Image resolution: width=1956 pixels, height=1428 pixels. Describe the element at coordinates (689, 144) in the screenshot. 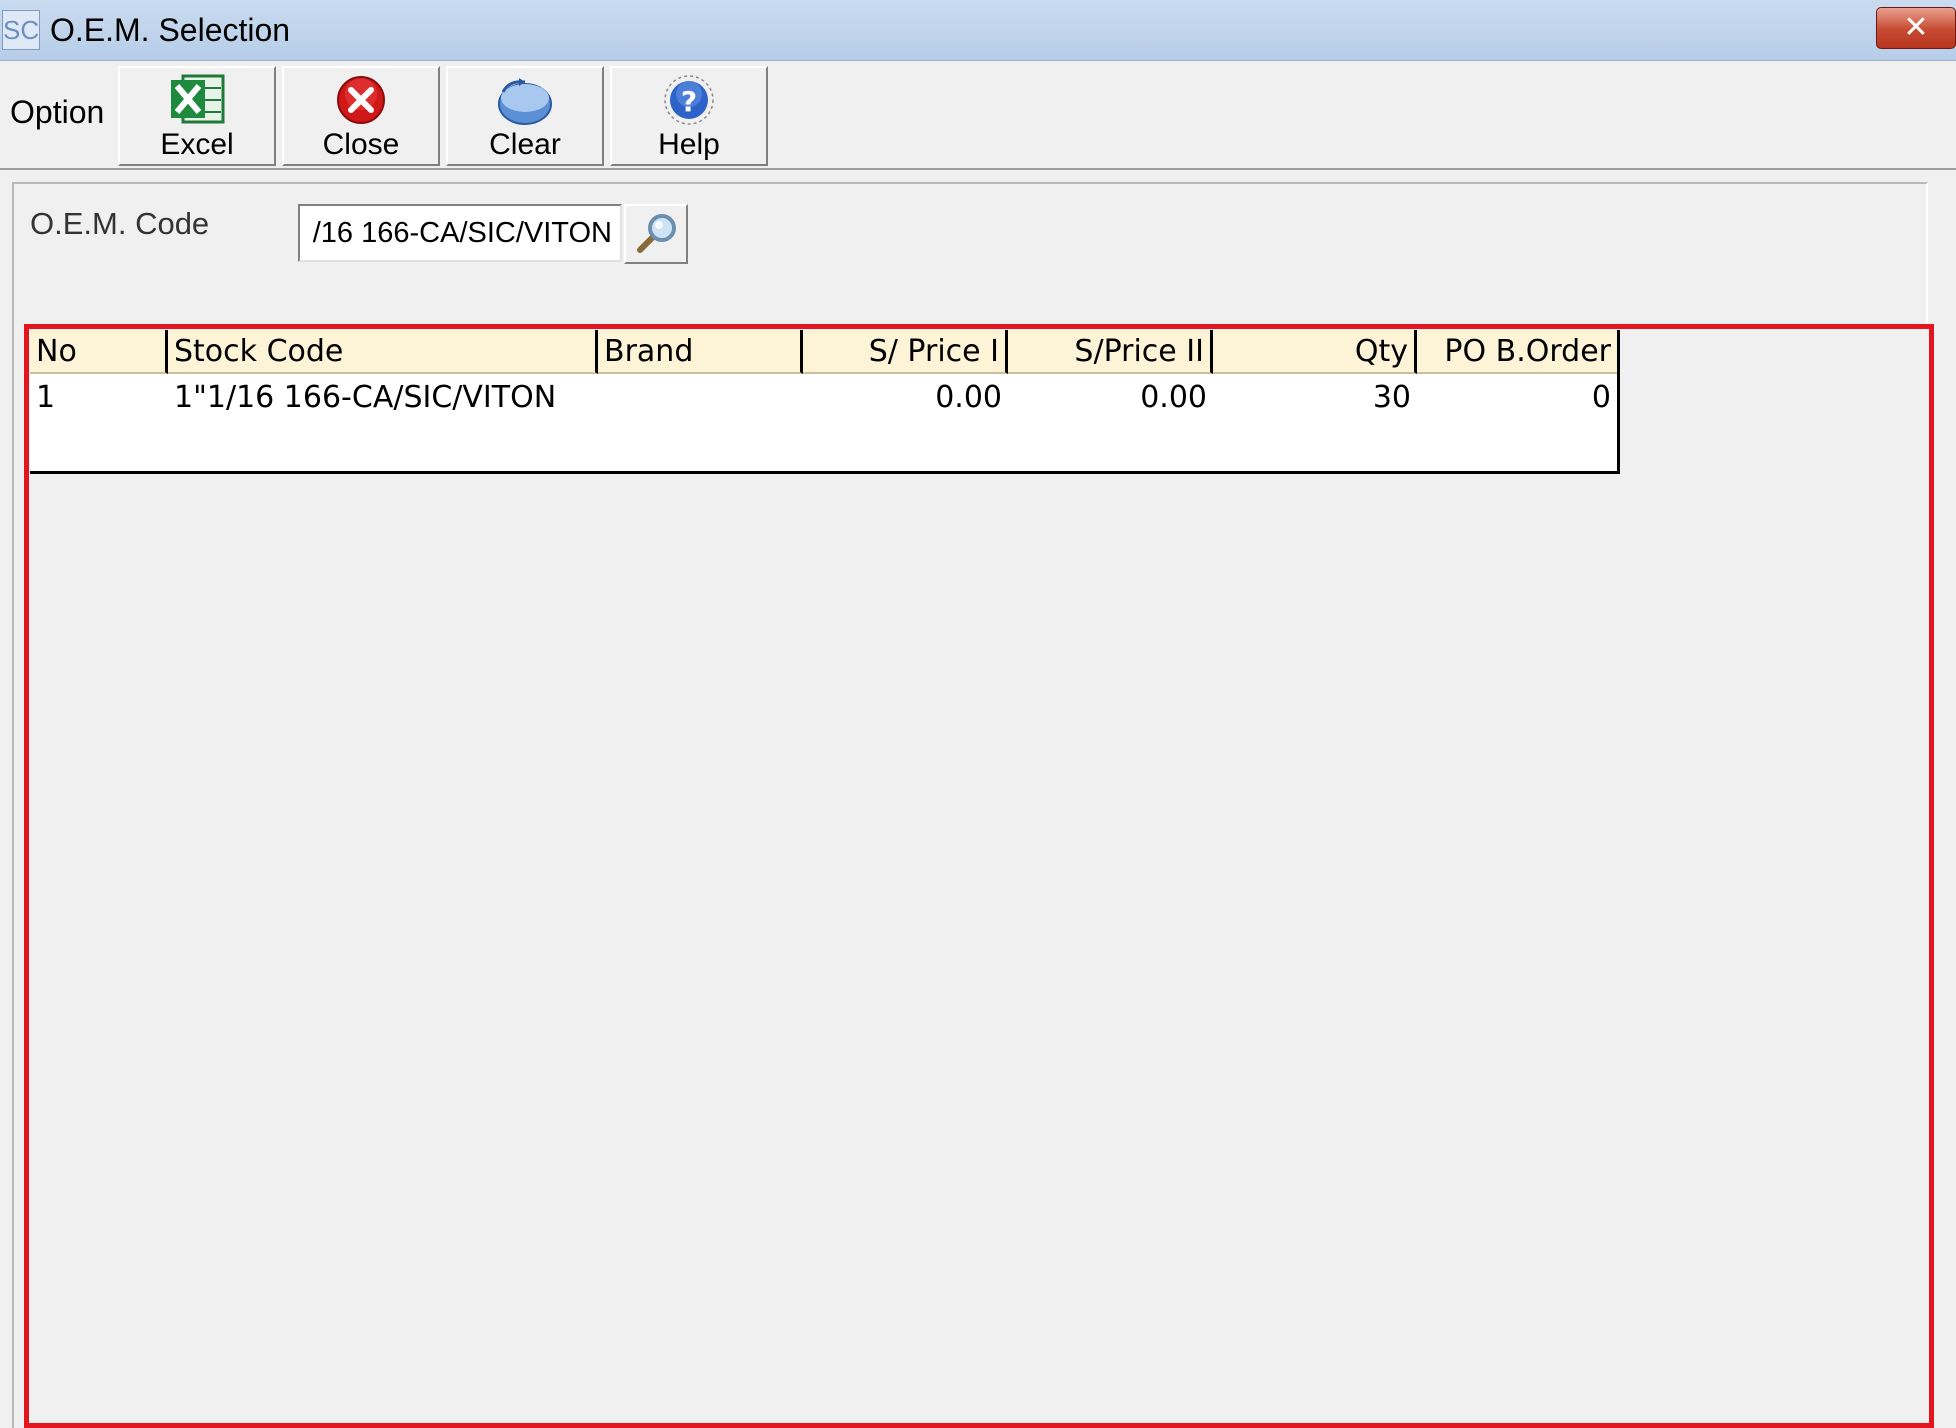

I see `help-label: Help` at that location.